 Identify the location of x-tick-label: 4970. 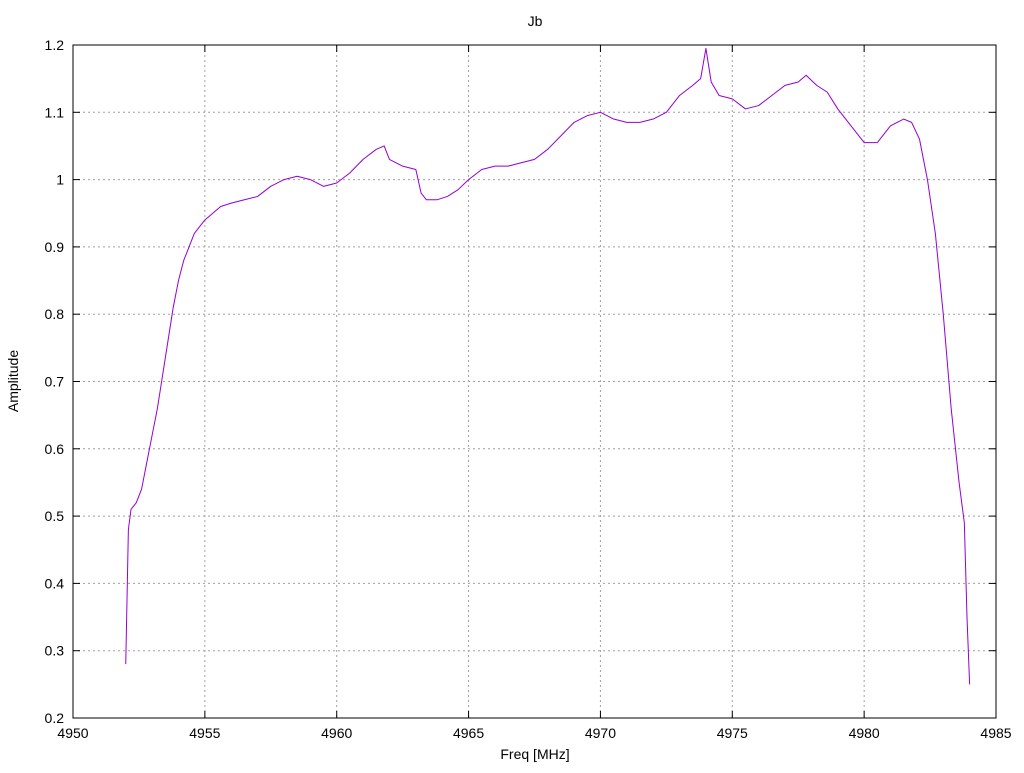
(600, 733).